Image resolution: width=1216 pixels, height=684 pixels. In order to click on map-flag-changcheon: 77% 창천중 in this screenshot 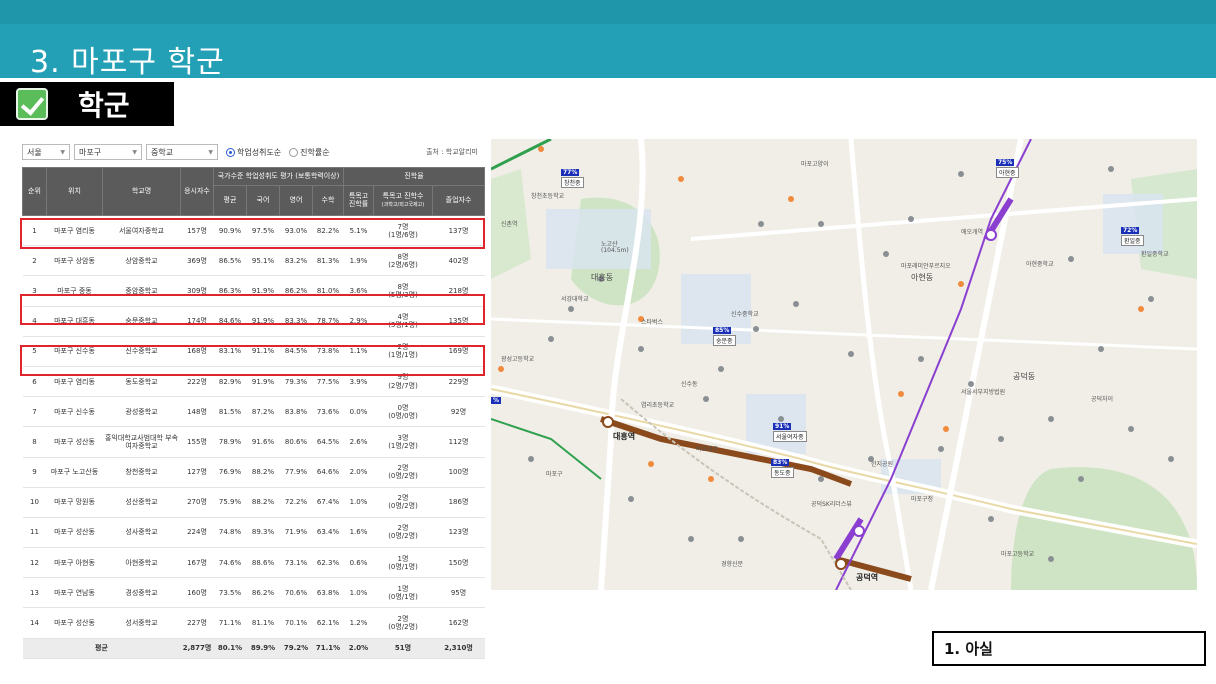, I will do `click(572, 178)`.